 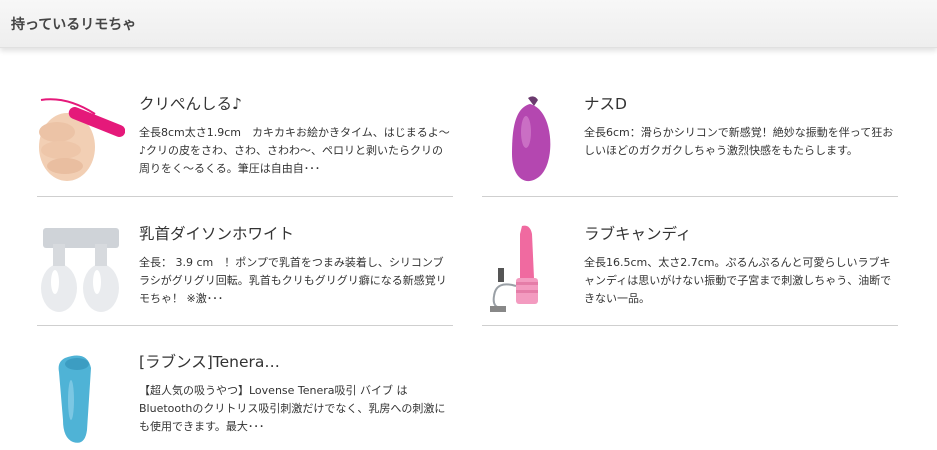 I want to click on item-title: ナスD, so click(x=741, y=103).